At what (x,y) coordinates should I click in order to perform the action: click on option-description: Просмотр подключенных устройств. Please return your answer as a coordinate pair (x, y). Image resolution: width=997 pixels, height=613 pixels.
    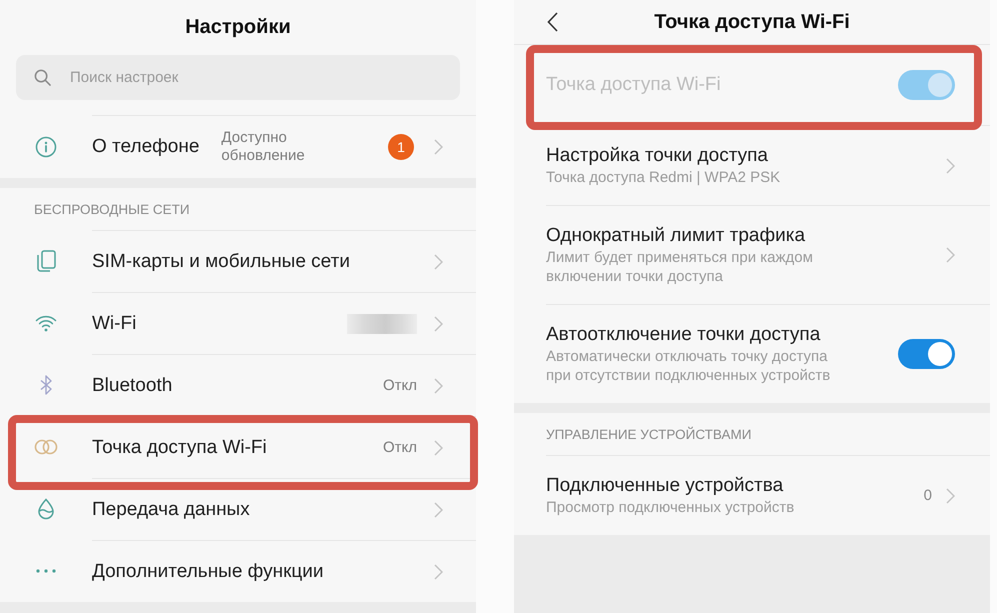
    Looking at the image, I should click on (670, 507).